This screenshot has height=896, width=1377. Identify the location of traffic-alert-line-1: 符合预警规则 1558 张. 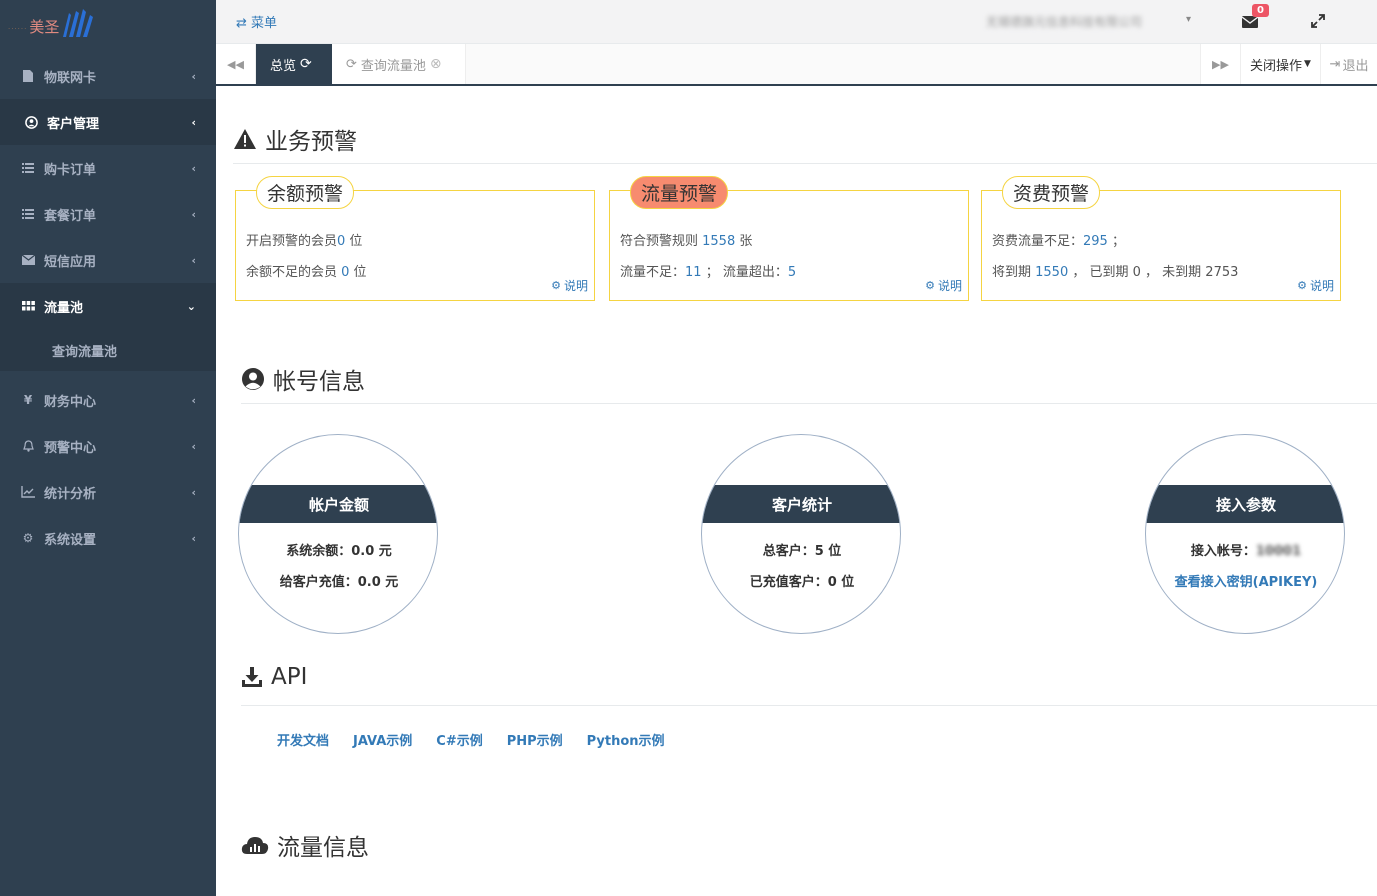
(686, 239).